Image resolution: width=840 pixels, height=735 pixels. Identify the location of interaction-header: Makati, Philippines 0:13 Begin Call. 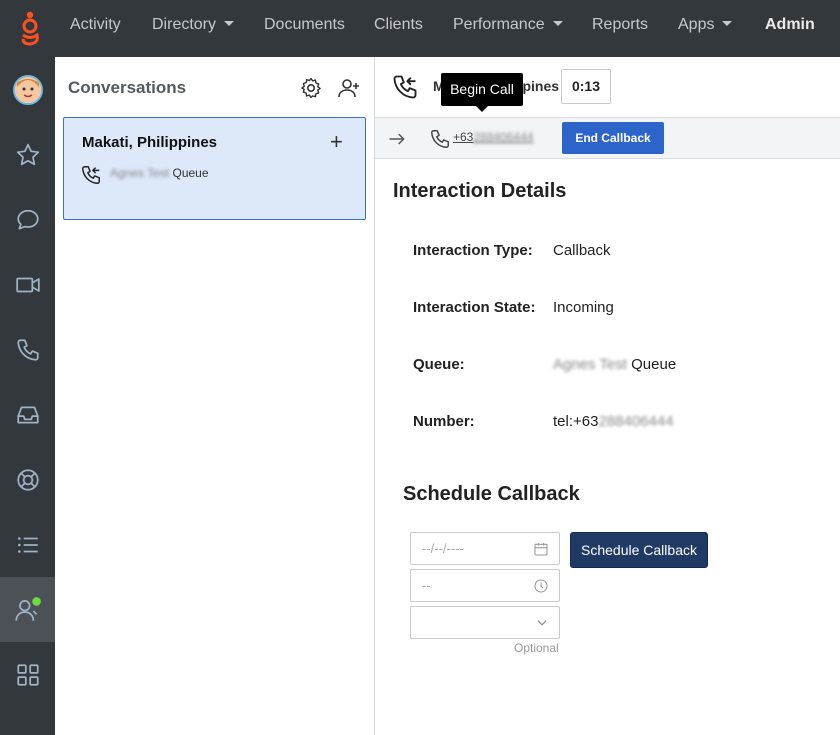
(607, 87).